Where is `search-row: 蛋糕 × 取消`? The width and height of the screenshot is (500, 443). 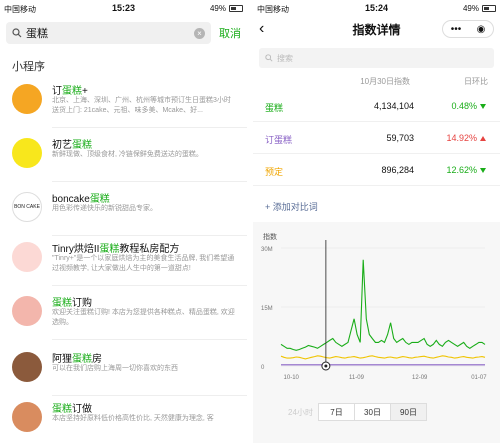 search-row: 蛋糕 × 取消 is located at coordinates (123, 33).